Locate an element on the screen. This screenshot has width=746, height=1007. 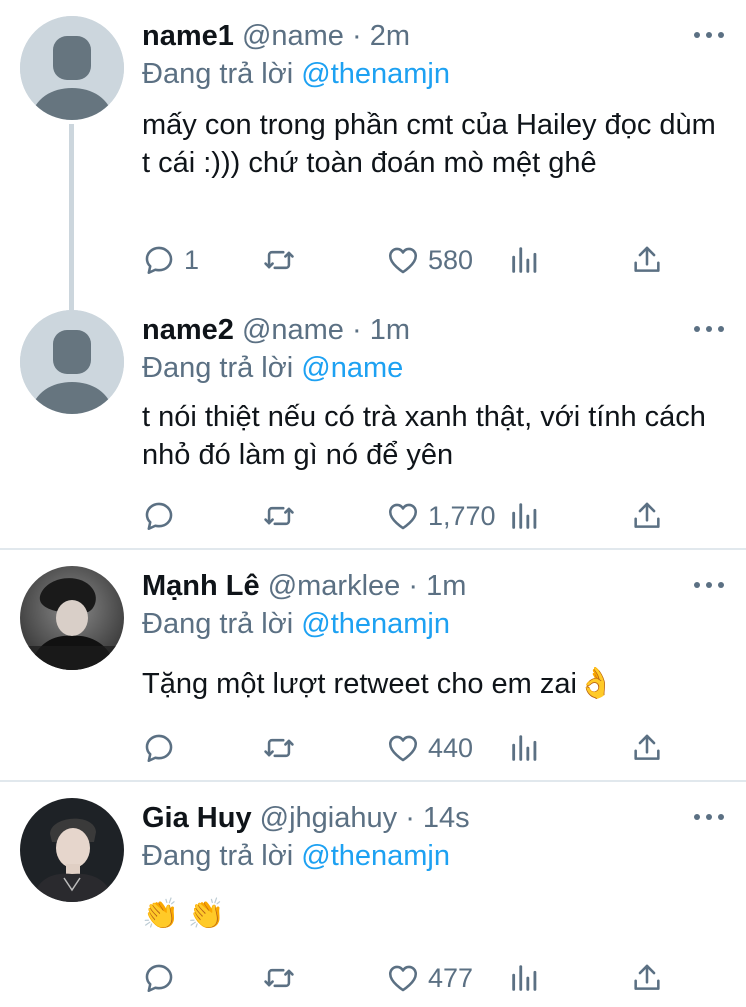
timestamp: 2m is located at coordinates (390, 36).